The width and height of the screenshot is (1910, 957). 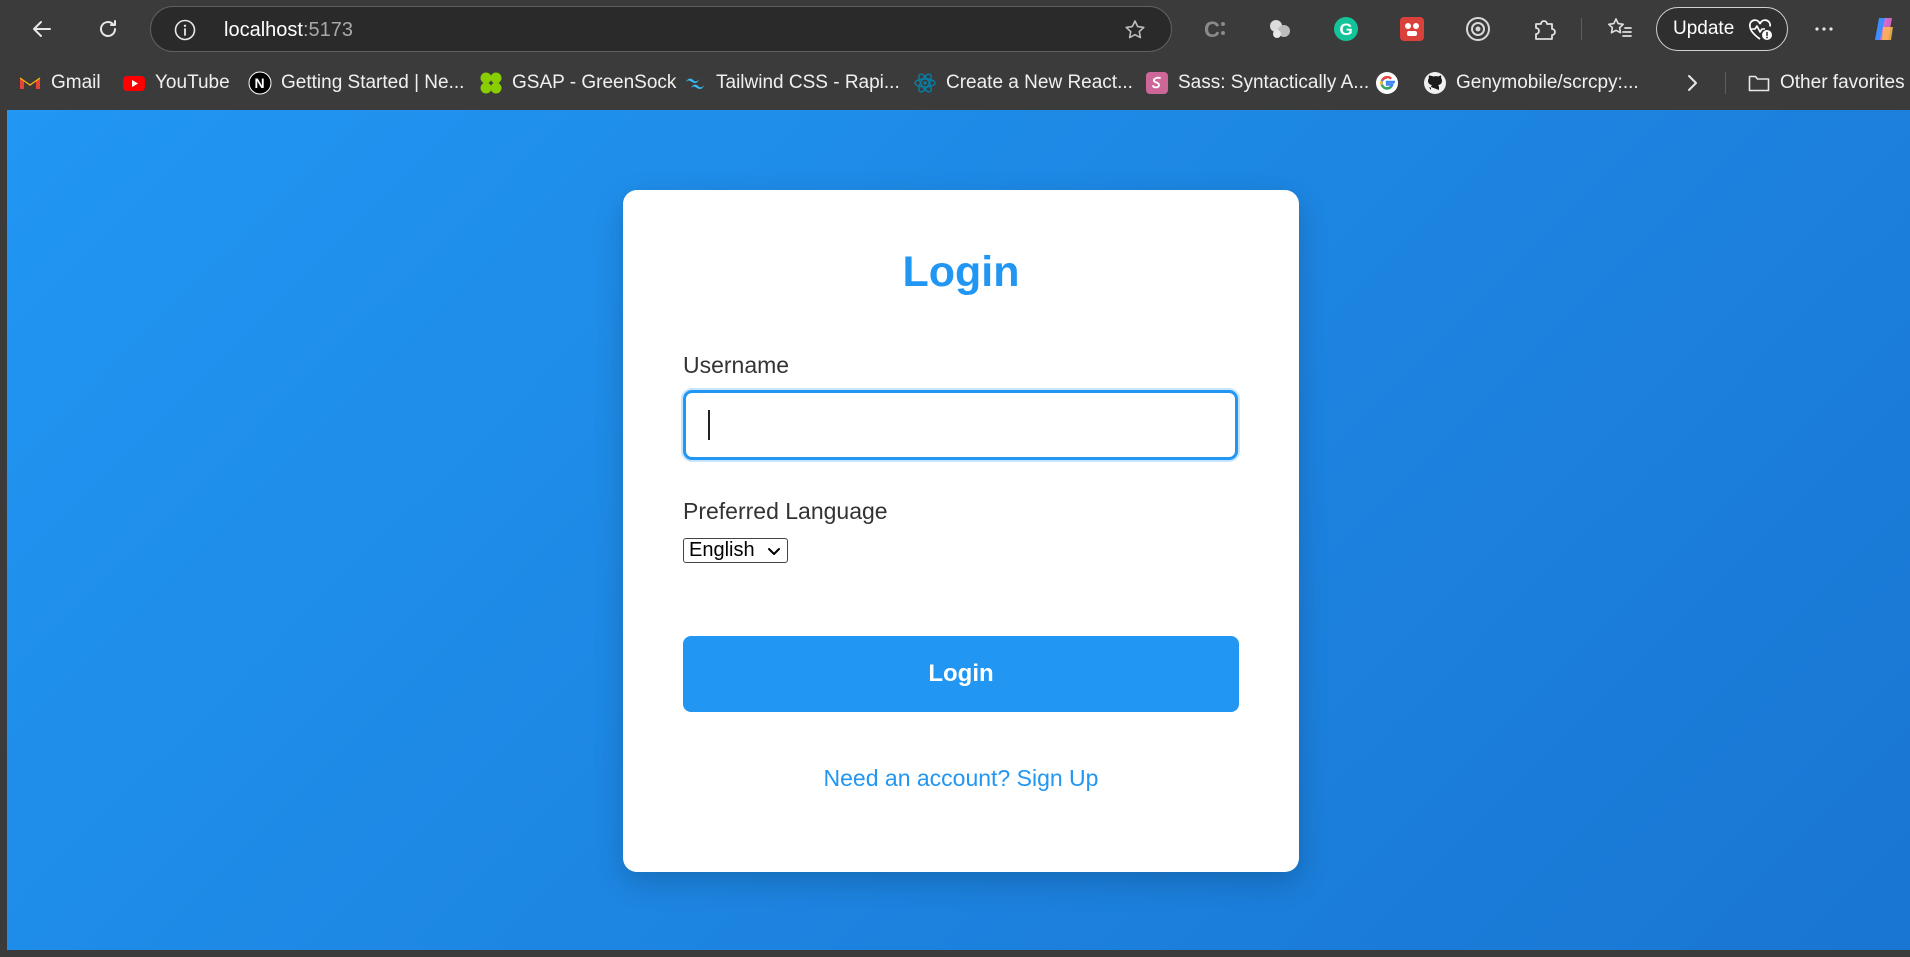 I want to click on extension-css-icon: C, so click(x=1216, y=29).